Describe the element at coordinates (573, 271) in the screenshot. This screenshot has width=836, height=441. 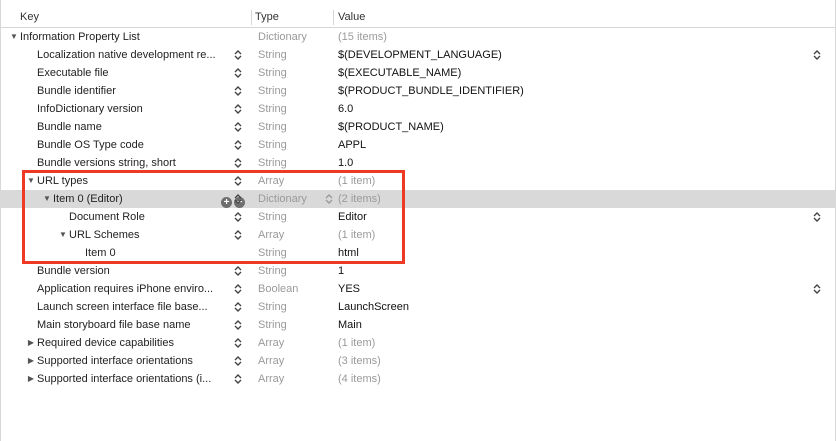
I see `row-value: 1` at that location.